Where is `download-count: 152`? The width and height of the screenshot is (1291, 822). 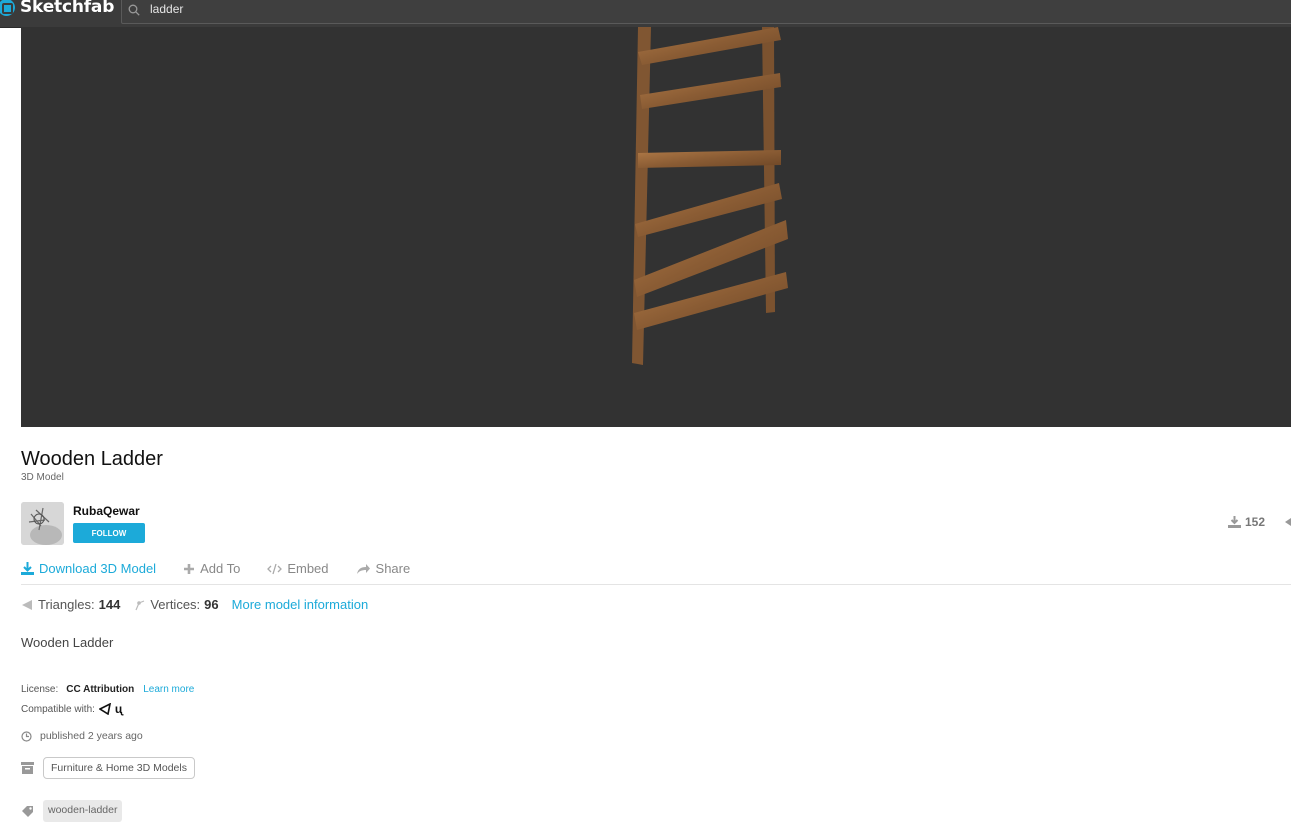
download-count: 152 is located at coordinates (1246, 522).